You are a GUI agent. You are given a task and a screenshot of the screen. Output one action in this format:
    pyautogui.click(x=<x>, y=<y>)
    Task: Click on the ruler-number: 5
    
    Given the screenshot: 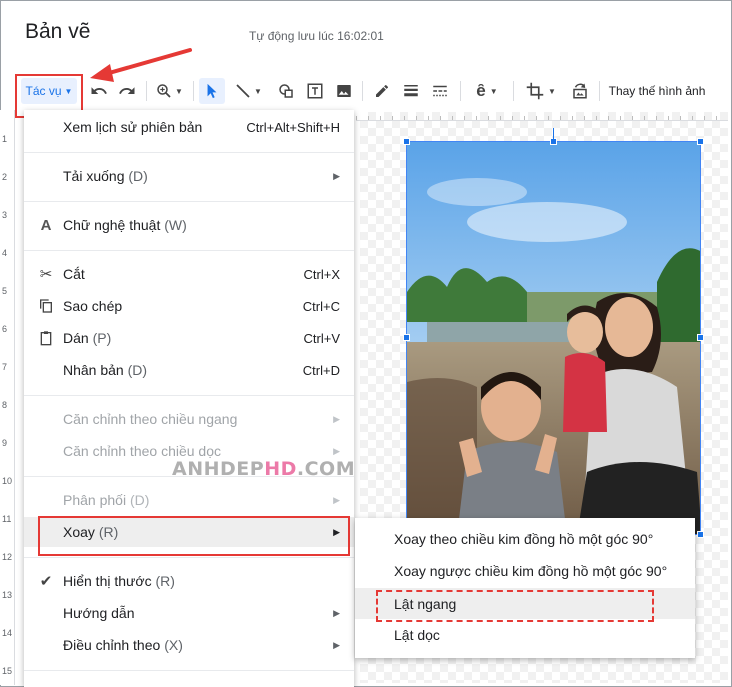 What is the action you would take?
    pyautogui.click(x=5, y=291)
    